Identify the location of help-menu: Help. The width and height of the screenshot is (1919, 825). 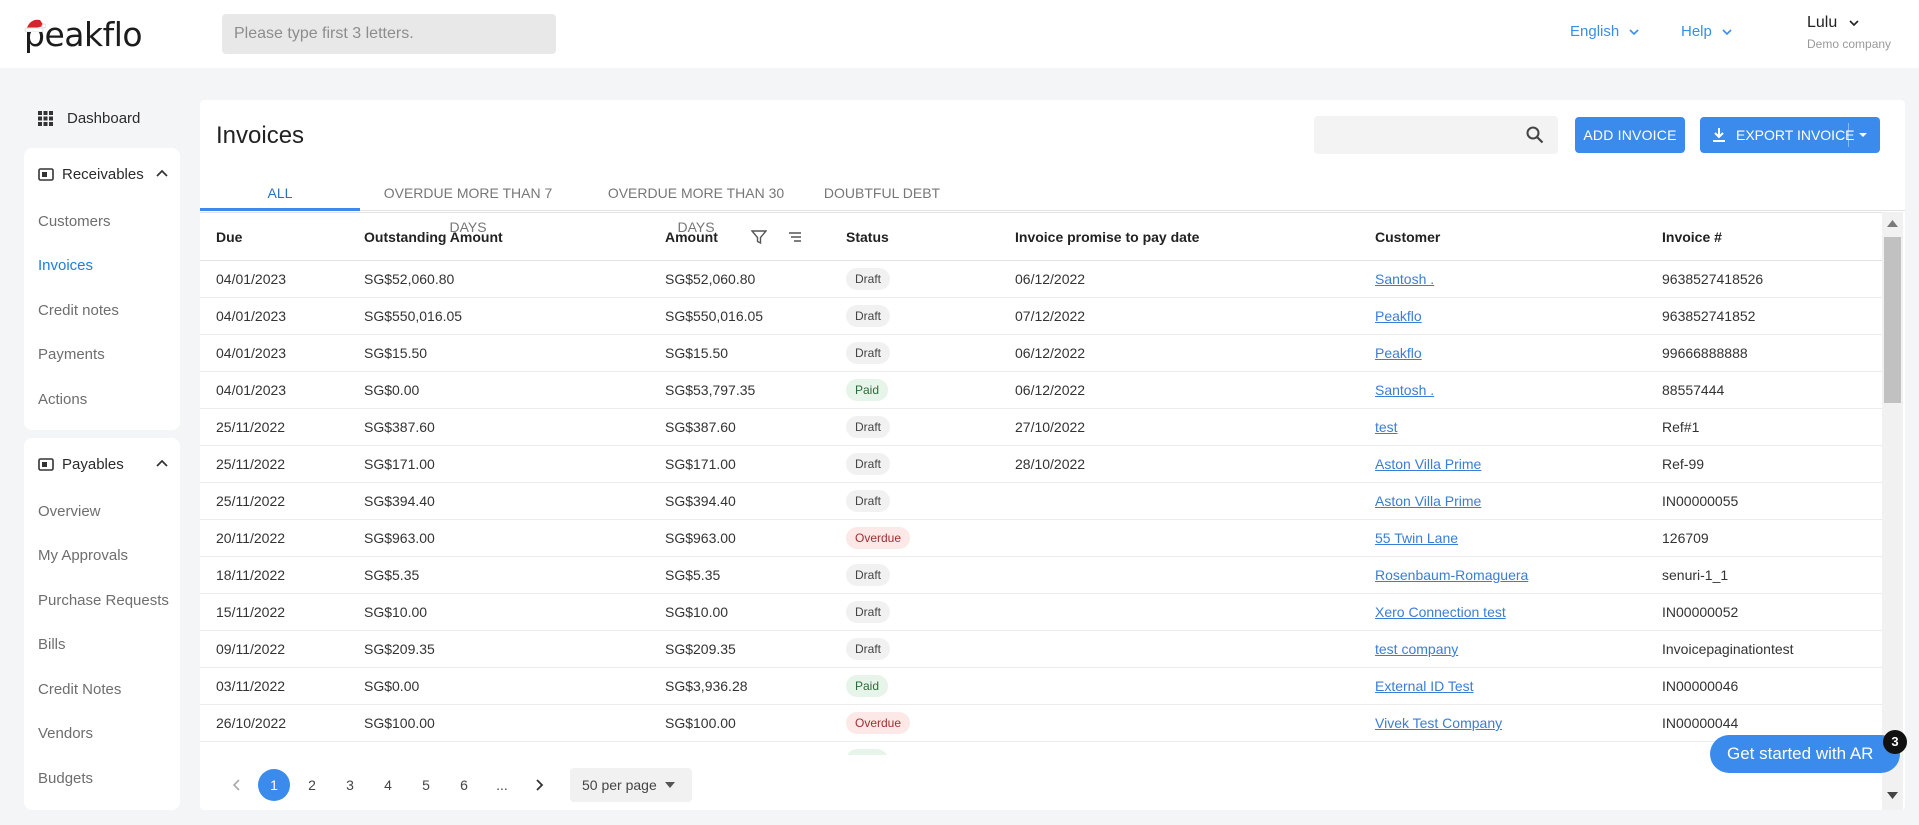
(1706, 31).